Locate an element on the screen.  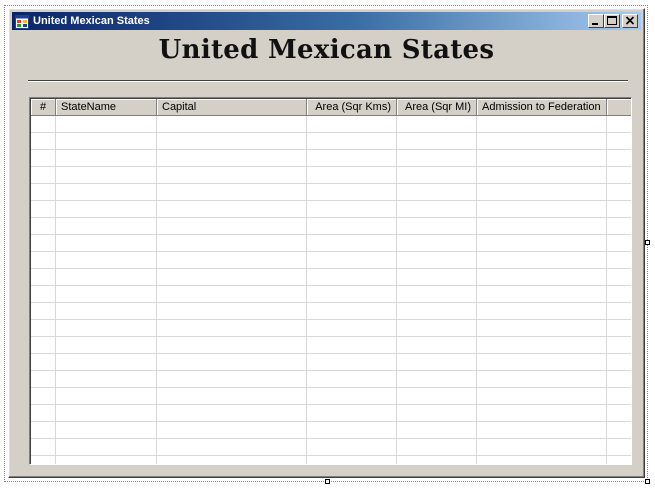
resize-handle-corner is located at coordinates (647, 481).